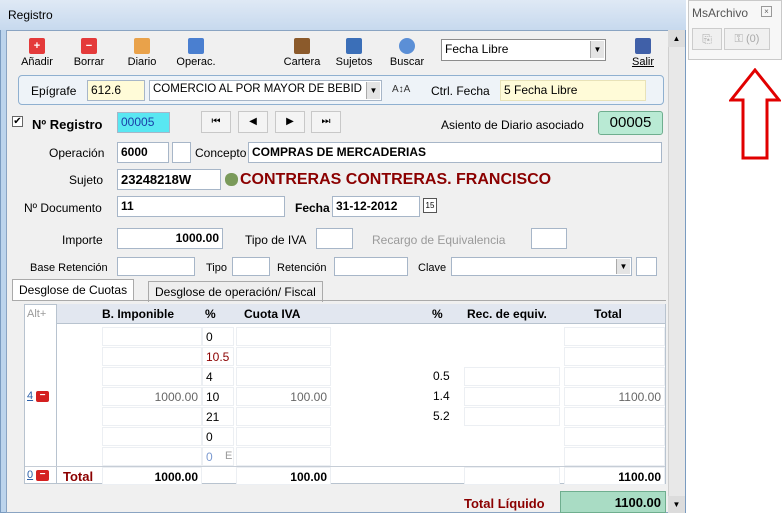 The height and width of the screenshot is (513, 782). Describe the element at coordinates (218, 356) in the screenshot. I see `row2-pct: 10.5` at that location.